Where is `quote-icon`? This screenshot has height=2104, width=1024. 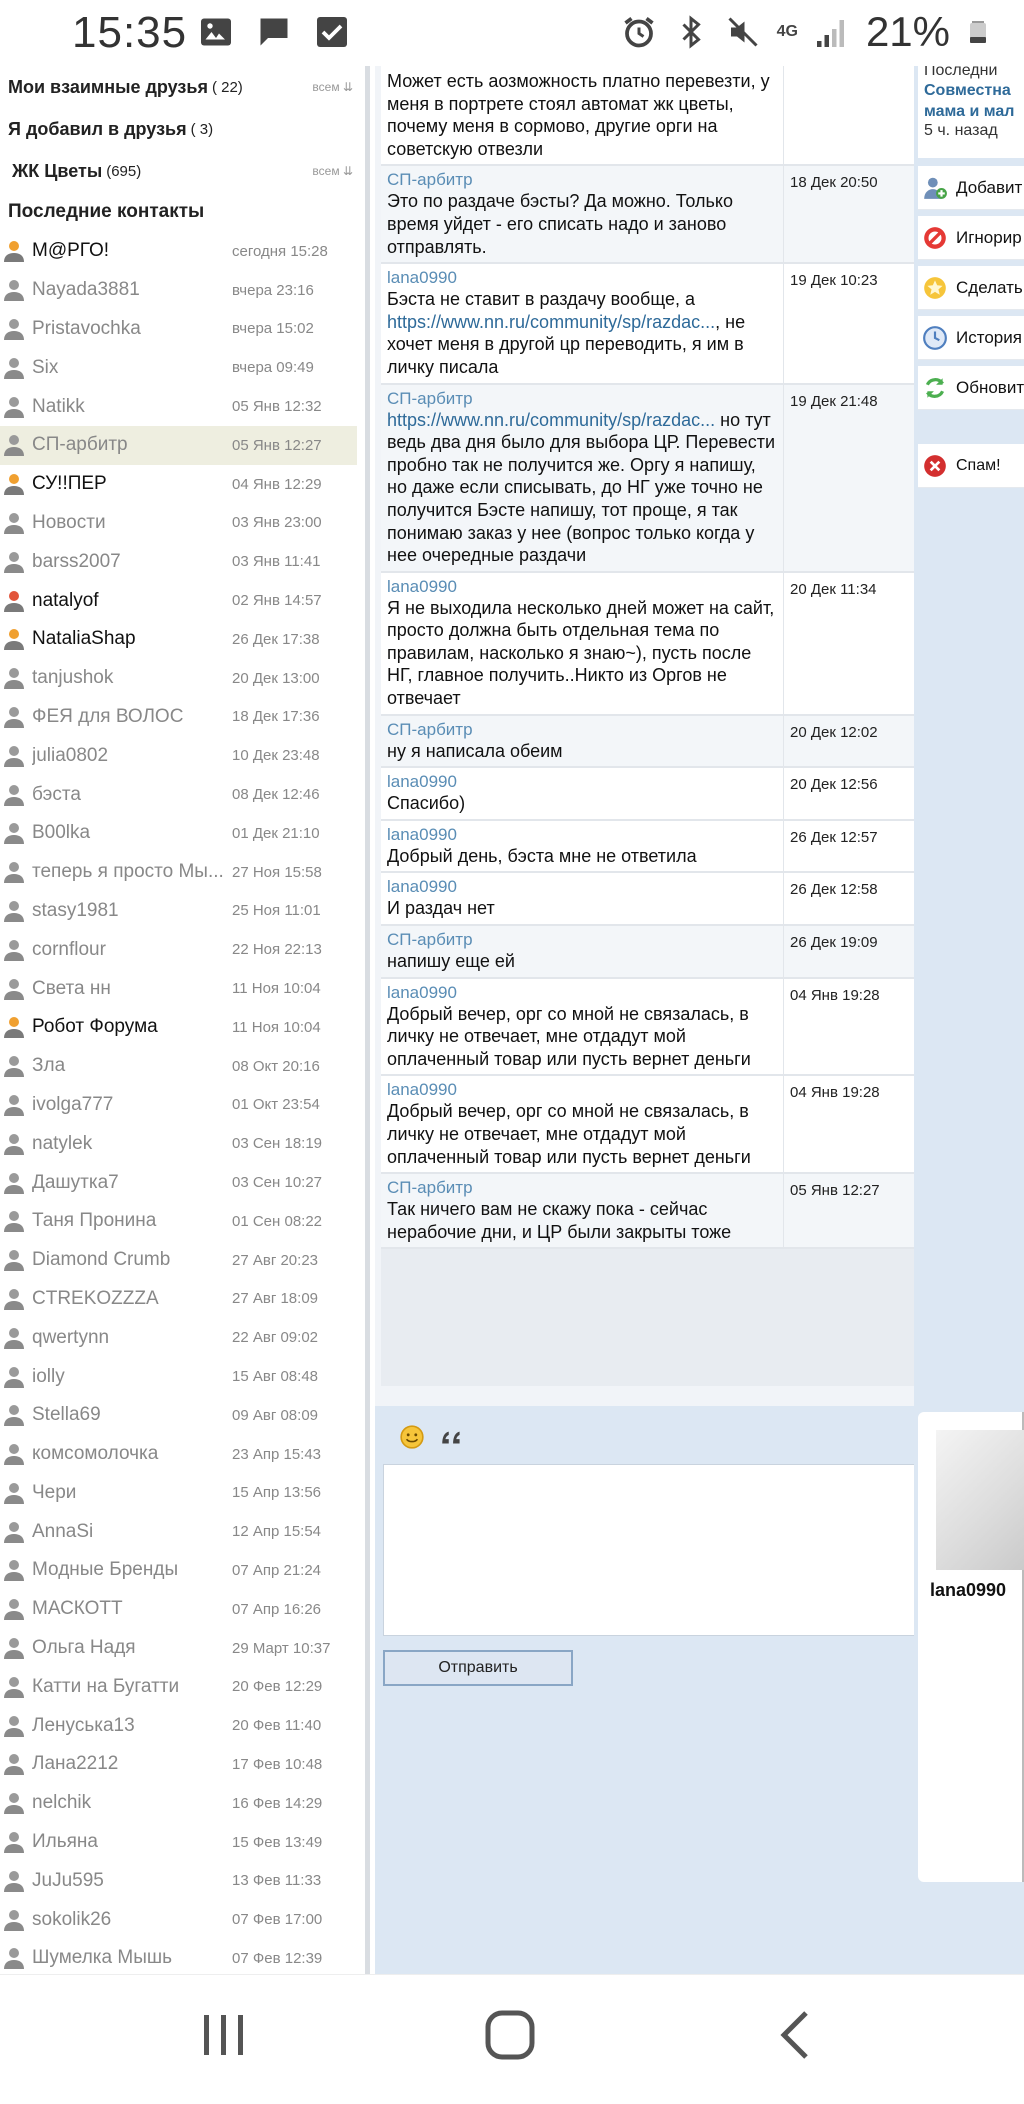 quote-icon is located at coordinates (452, 1437).